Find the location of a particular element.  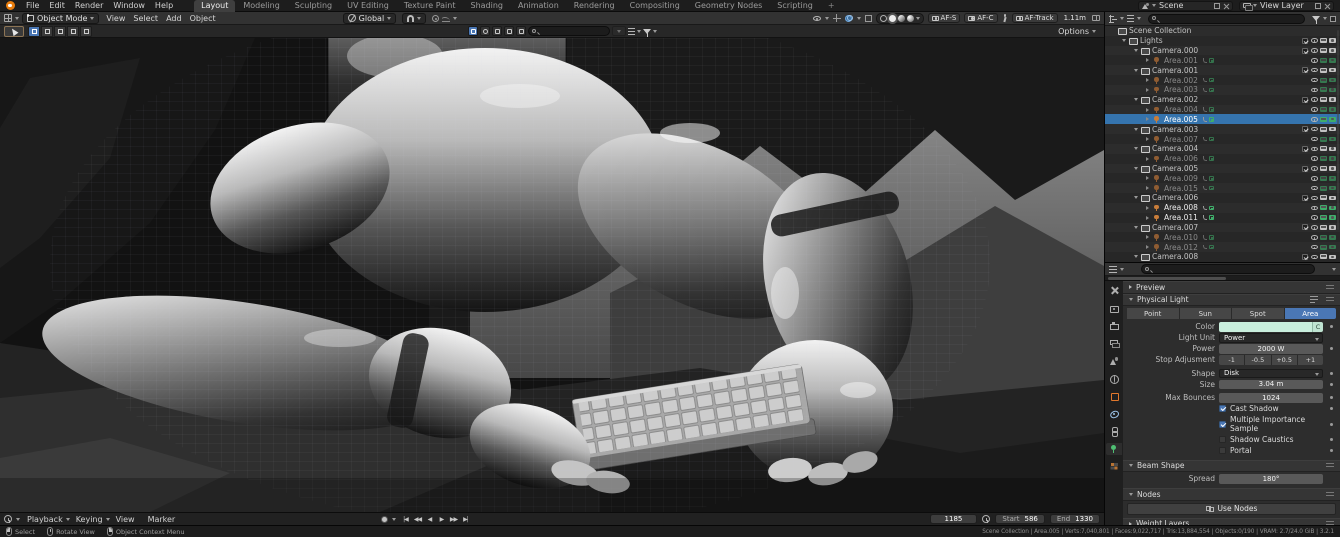

workspace-tab: Sculpting is located at coordinates (313, 6).